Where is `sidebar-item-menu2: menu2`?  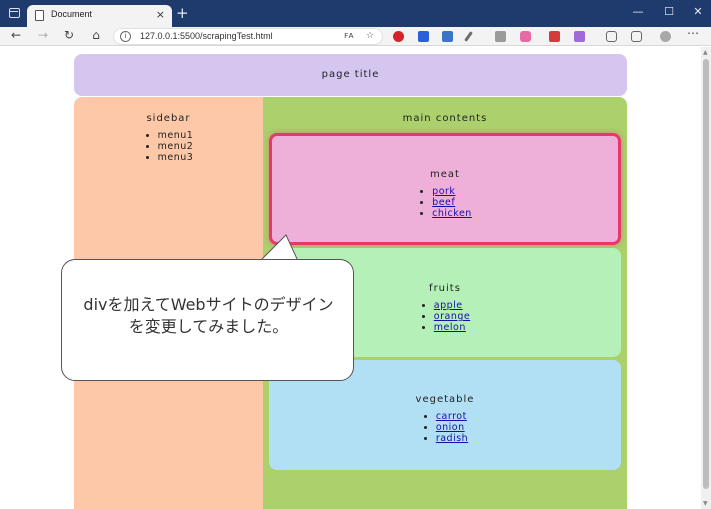
sidebar-item-menu2: menu2 is located at coordinates (176, 146).